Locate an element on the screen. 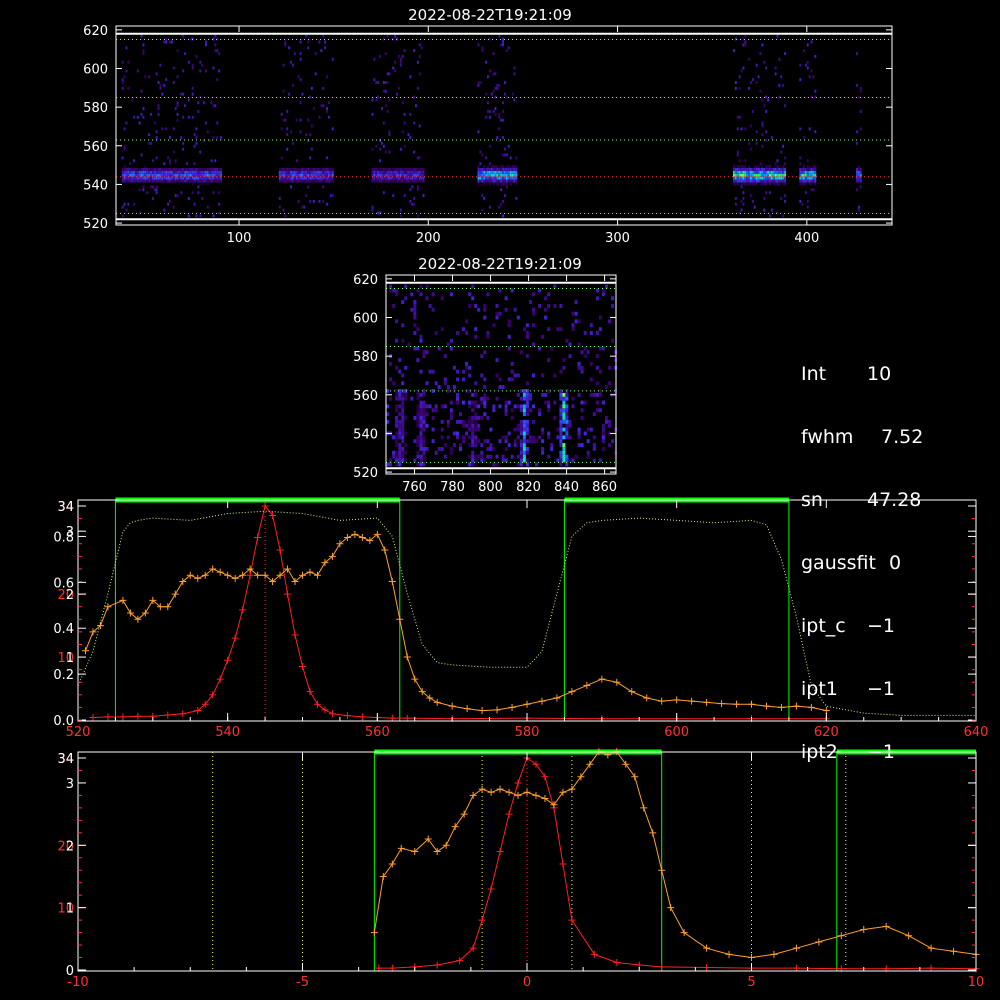 The height and width of the screenshot is (1000, 1000). y-tick-label: 540 is located at coordinates (365, 434).